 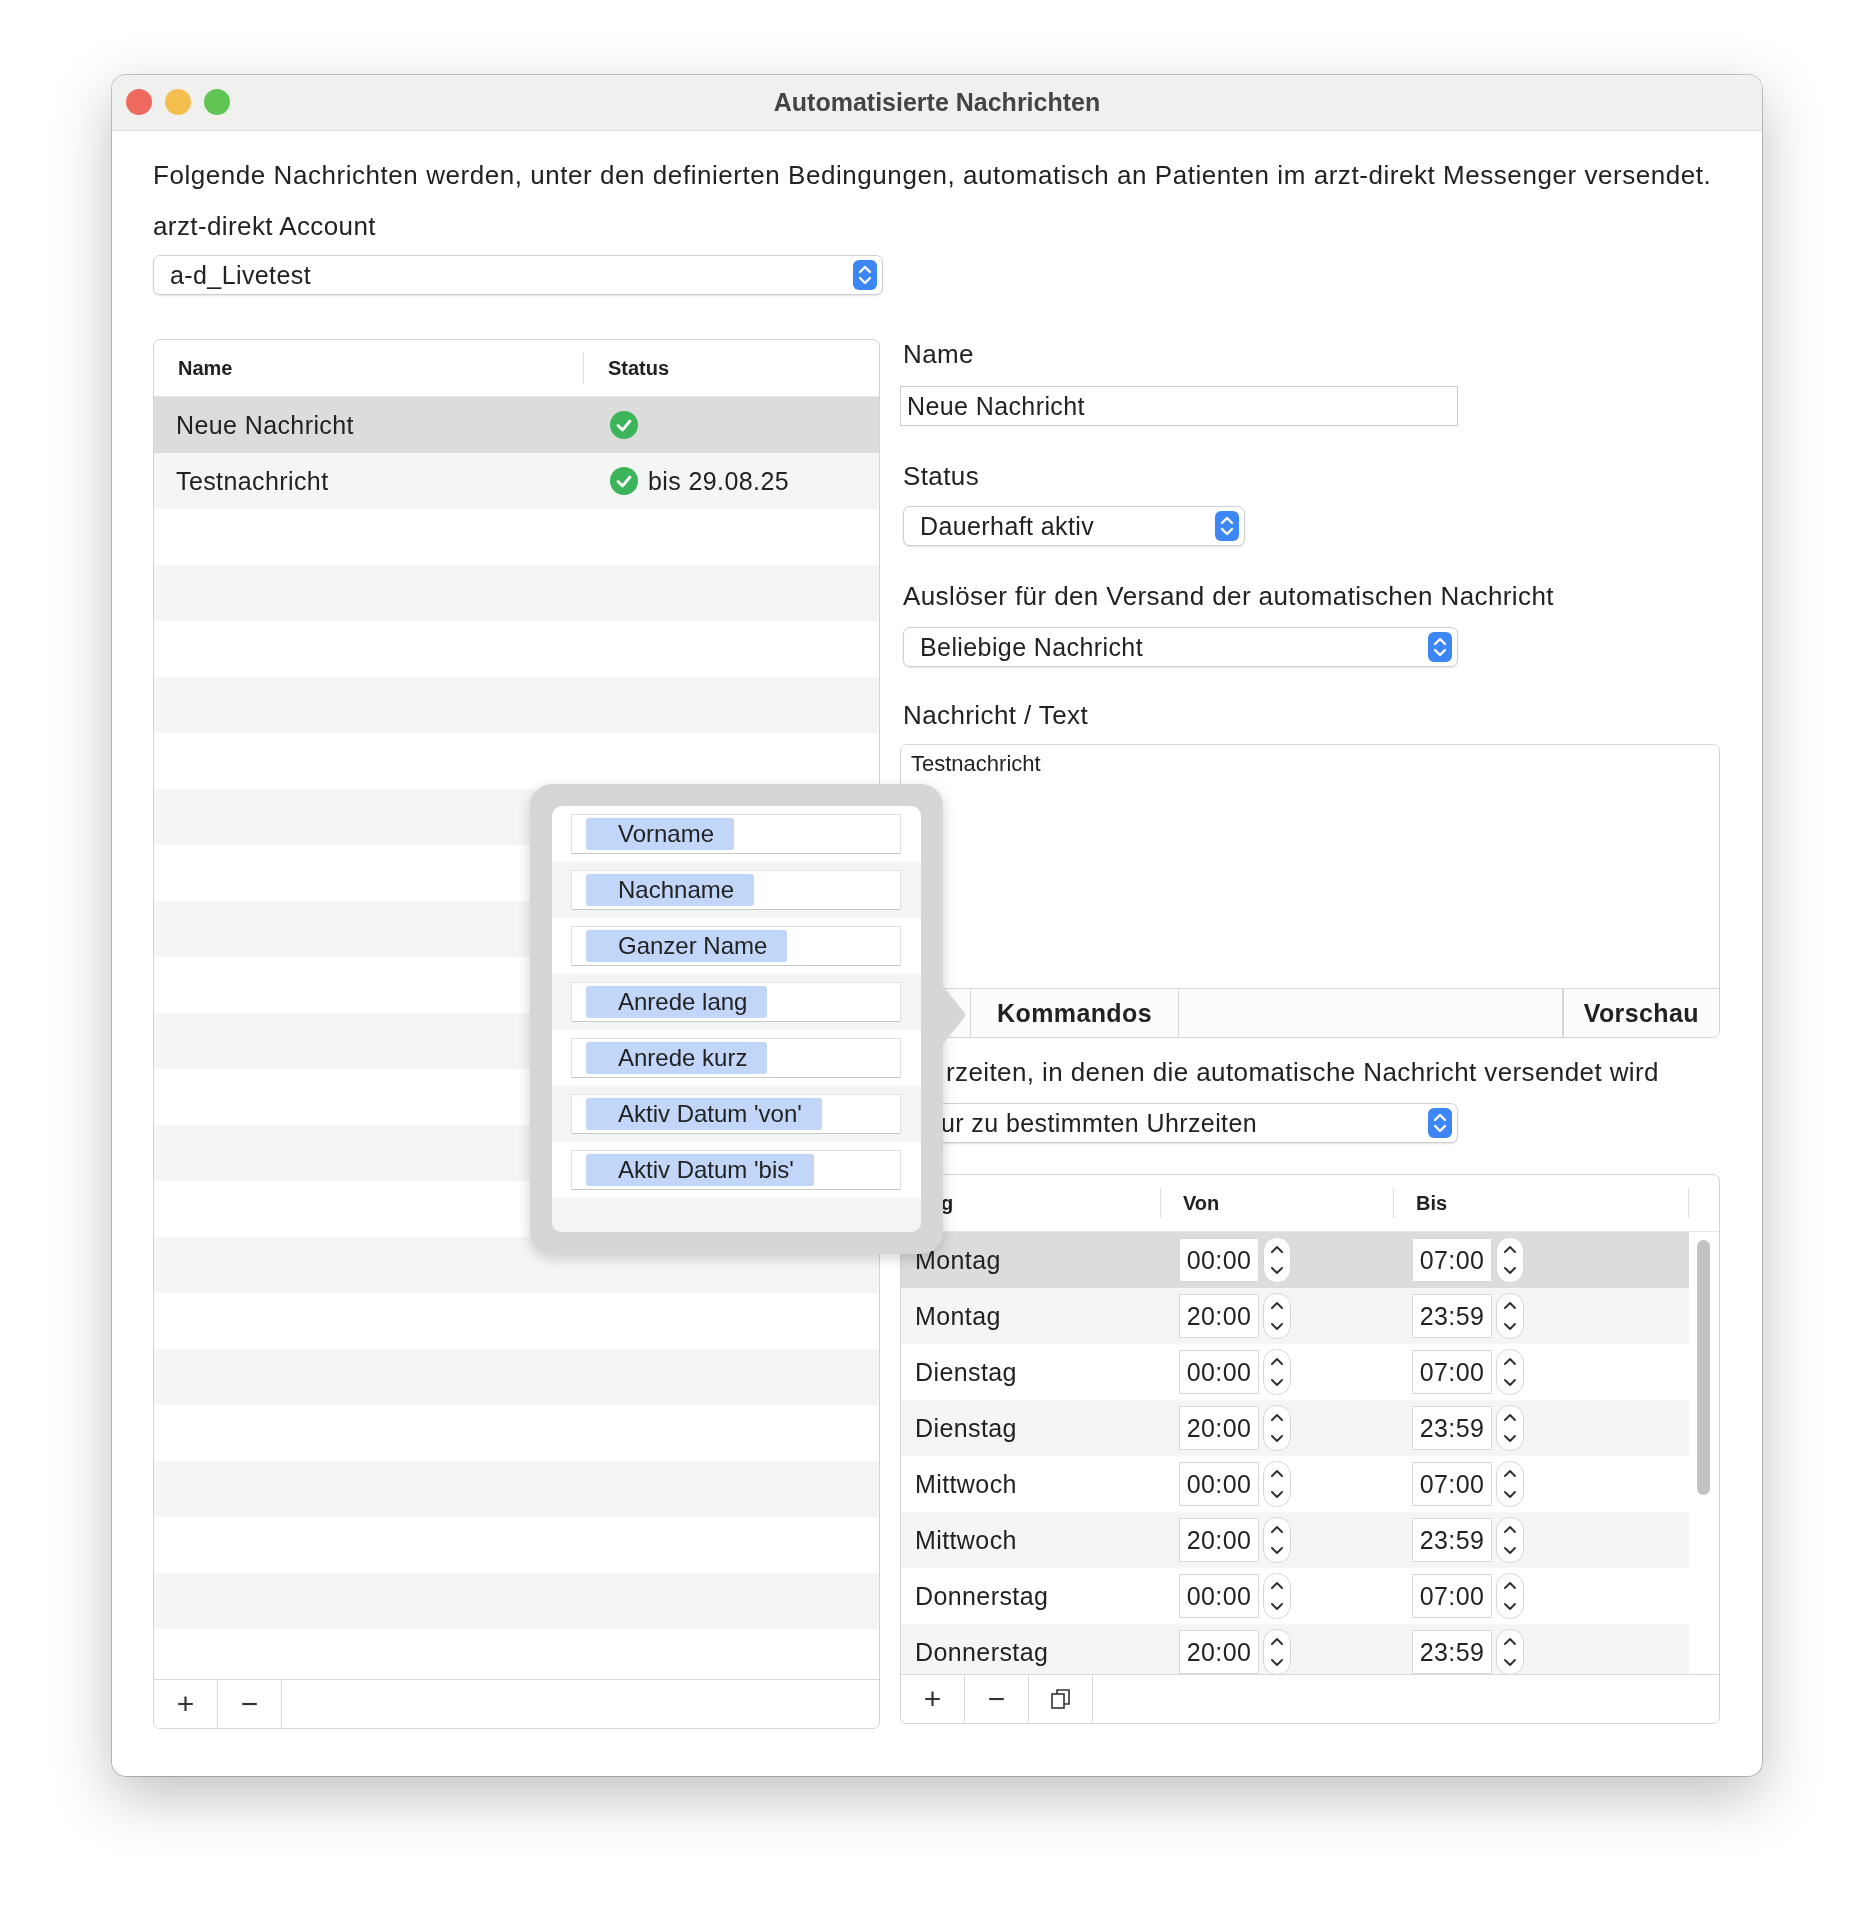 What do you see at coordinates (1295, 1596) in the screenshot?
I see `schedule-row: Donnerstag 00:00 07:00` at bounding box center [1295, 1596].